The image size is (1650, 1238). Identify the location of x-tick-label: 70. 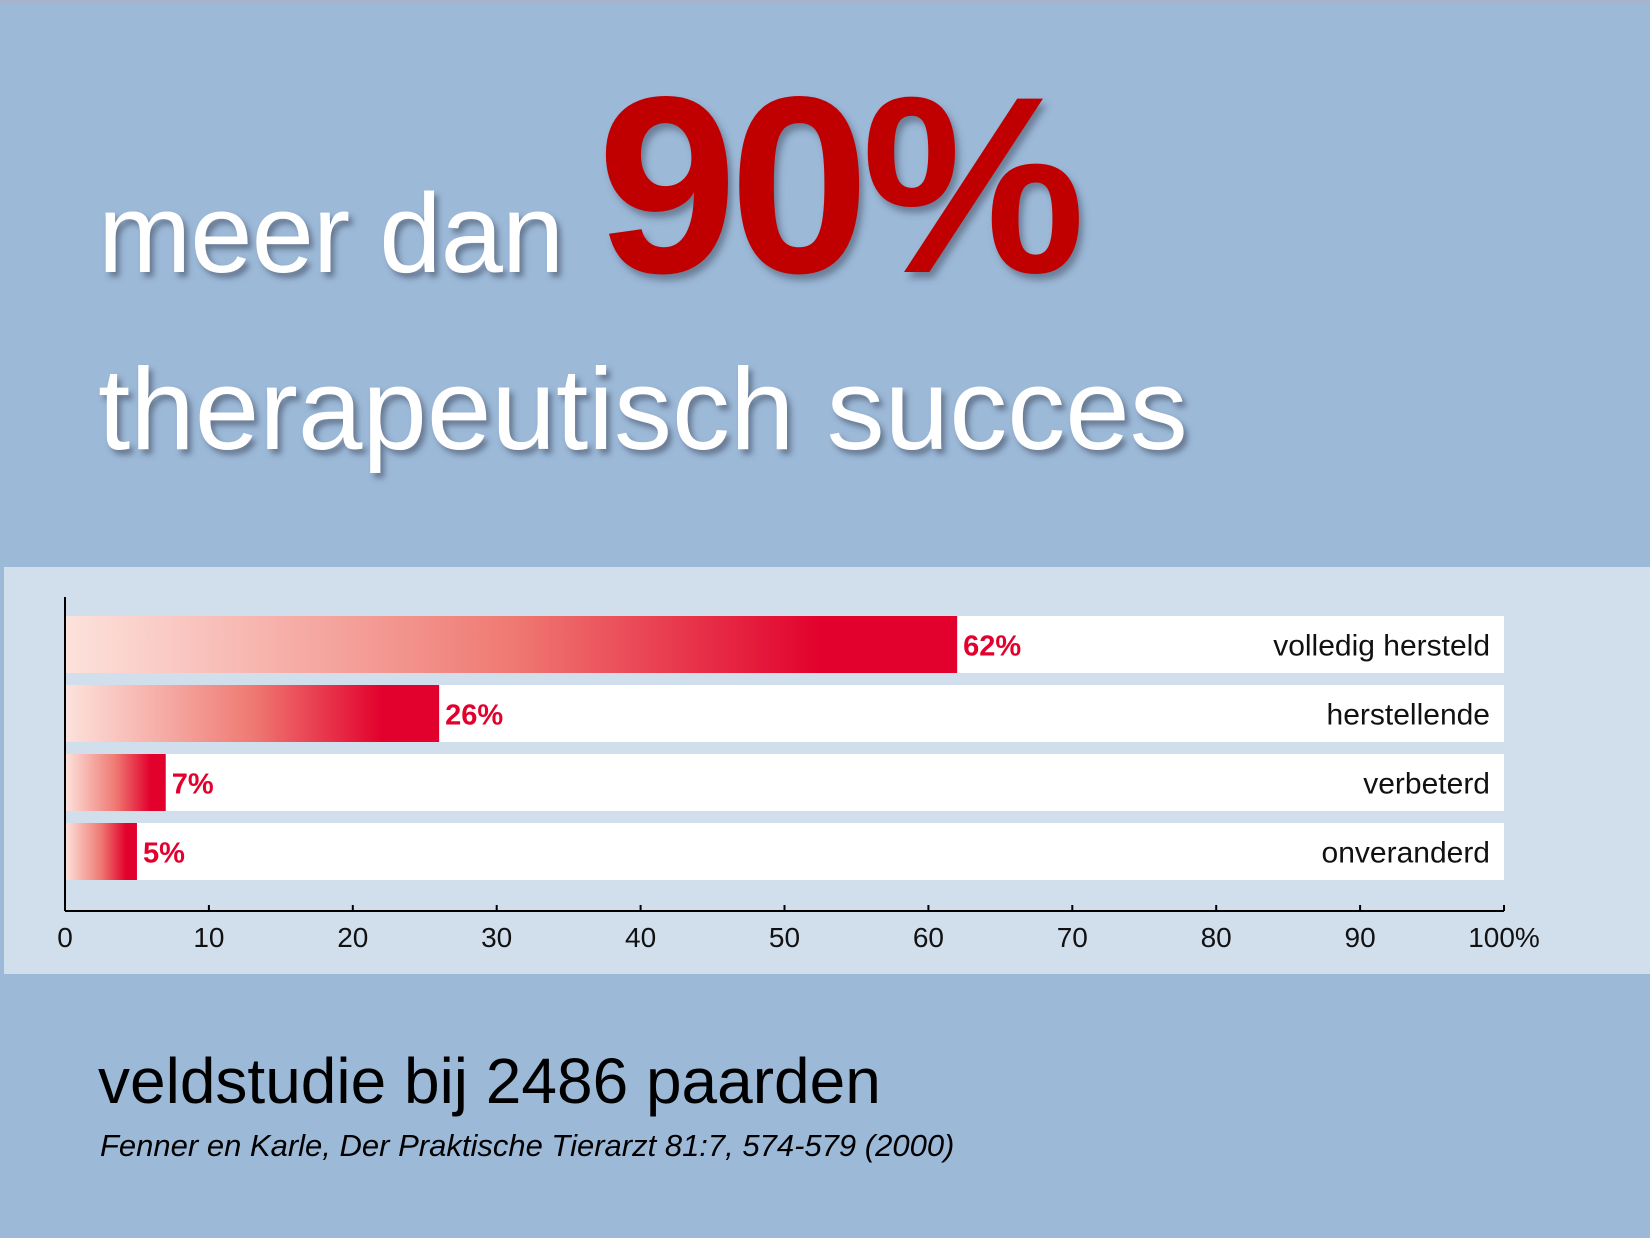
(1072, 937).